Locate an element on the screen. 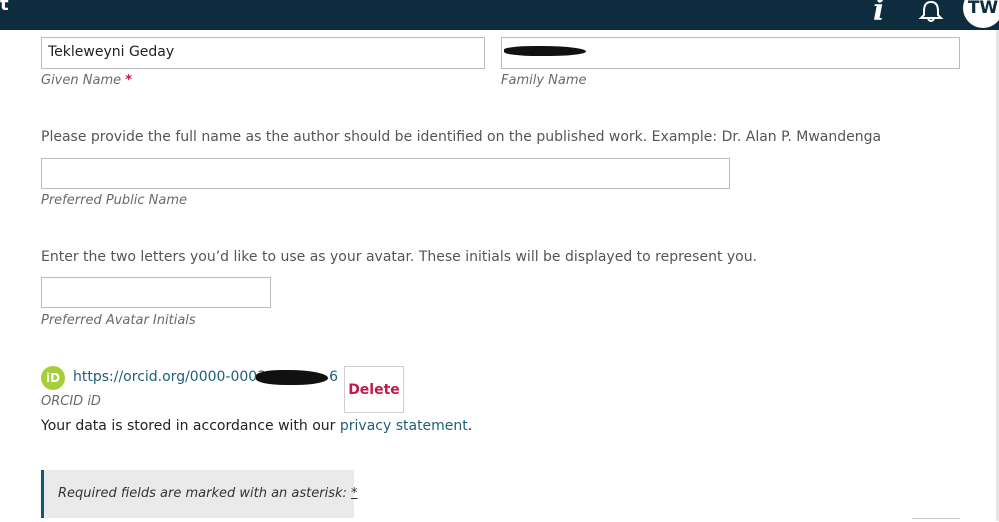  orcid-label: ORCID iD is located at coordinates (71, 401).